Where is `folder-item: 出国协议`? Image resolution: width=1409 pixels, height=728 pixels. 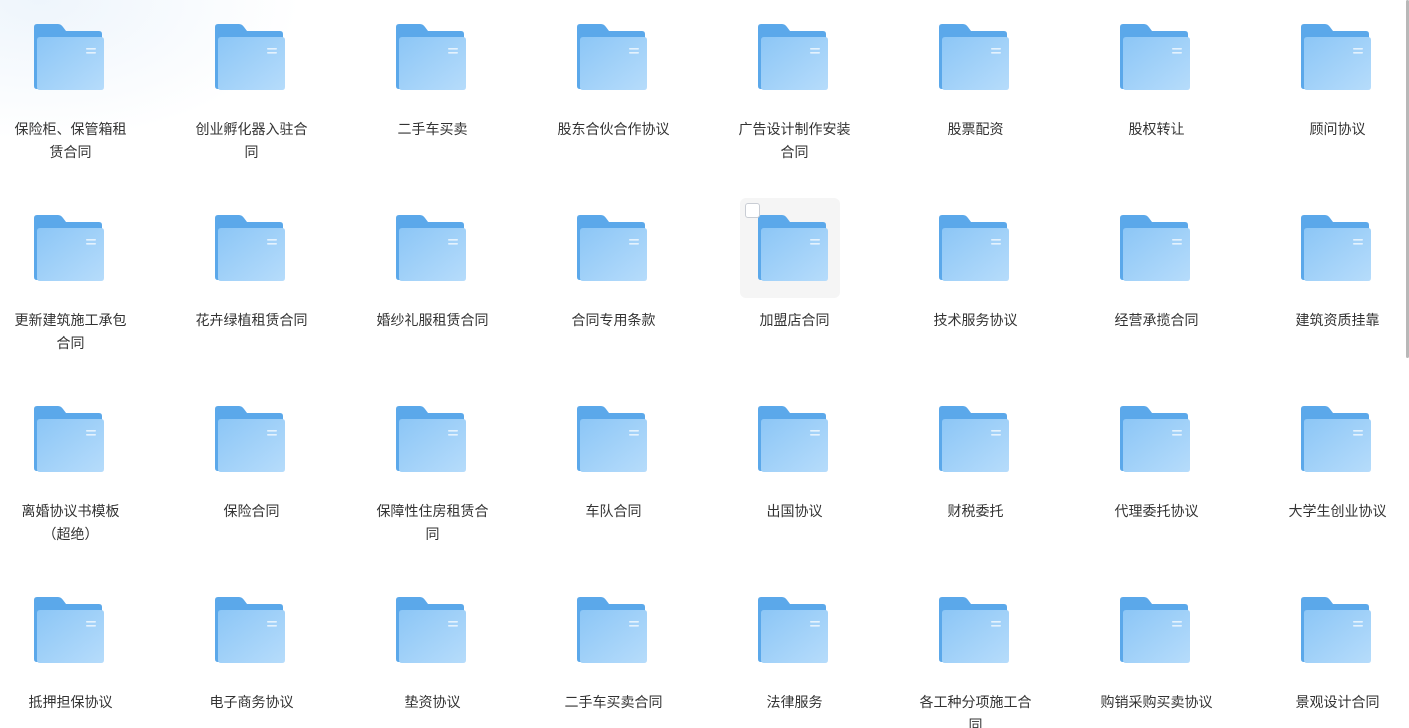
folder-item: 出国协议 is located at coordinates (814, 477).